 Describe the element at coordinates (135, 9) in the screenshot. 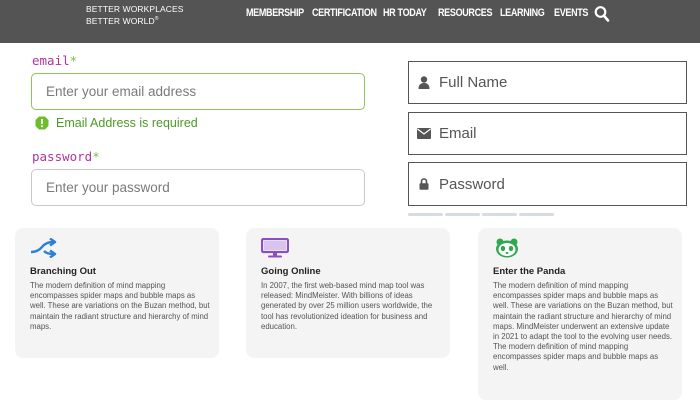

I see `logo-line-1: BETTER WORKPLACES` at that location.